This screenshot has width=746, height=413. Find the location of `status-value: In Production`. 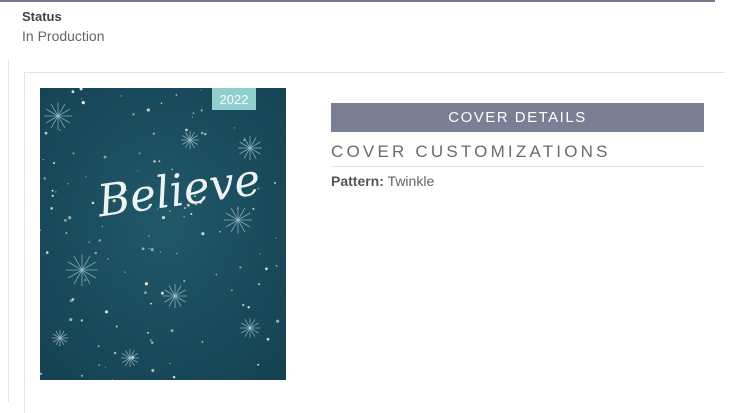

status-value: In Production is located at coordinates (63, 36).